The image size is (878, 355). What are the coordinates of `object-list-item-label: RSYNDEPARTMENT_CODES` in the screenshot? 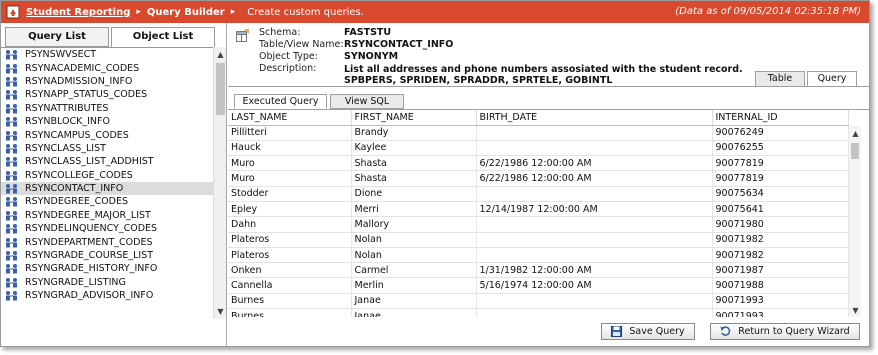 It's located at (89, 242).